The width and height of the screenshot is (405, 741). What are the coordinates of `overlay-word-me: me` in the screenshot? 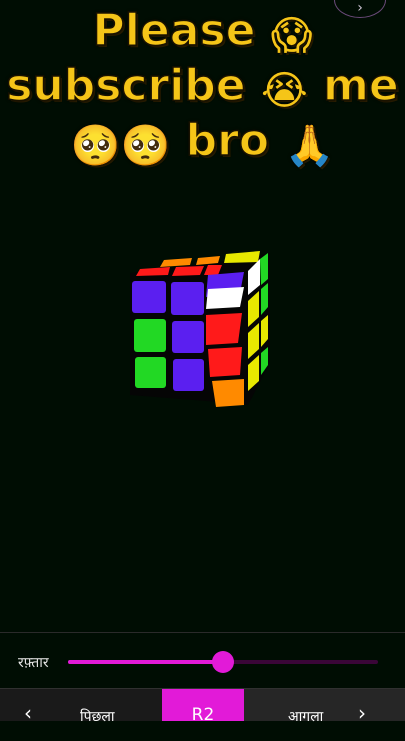 It's located at (360, 86).